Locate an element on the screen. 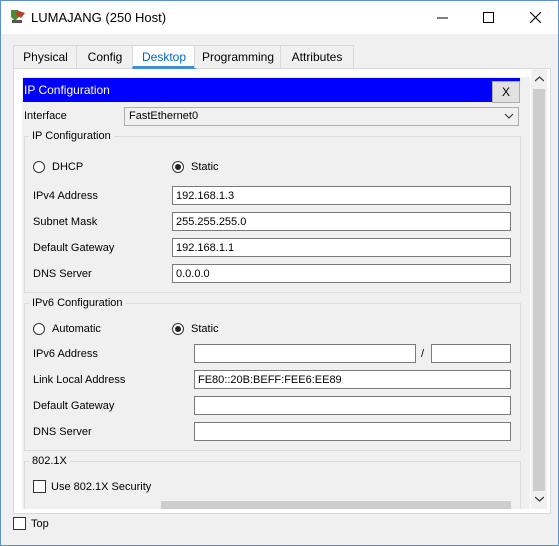  maximize-button is located at coordinates (488, 17).